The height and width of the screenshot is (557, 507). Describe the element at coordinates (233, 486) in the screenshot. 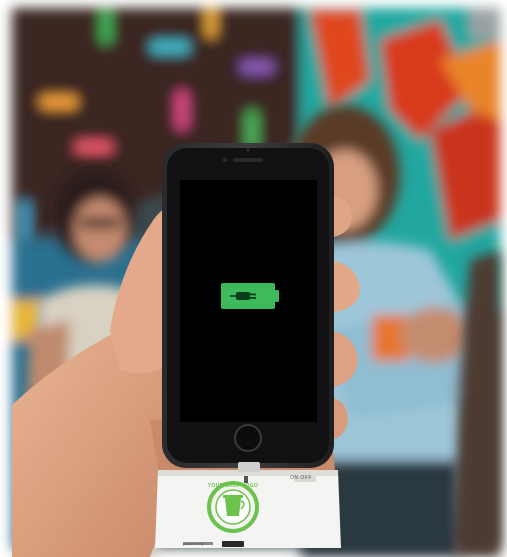

I see `charger-logo-text: YOUR SHOP LOGO` at that location.